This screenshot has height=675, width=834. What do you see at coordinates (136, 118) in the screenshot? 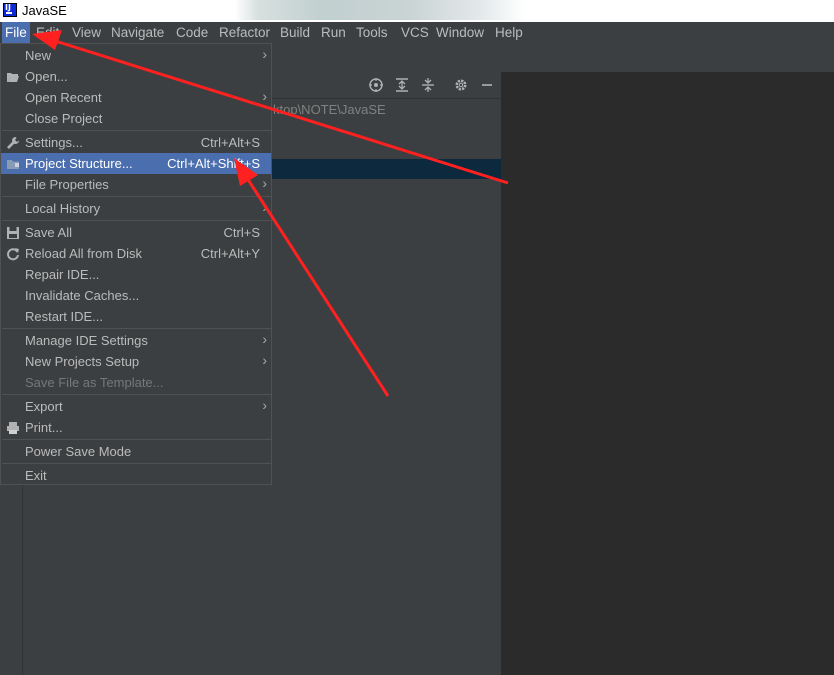
I see `menu-item-close-project: Close Project` at bounding box center [136, 118].